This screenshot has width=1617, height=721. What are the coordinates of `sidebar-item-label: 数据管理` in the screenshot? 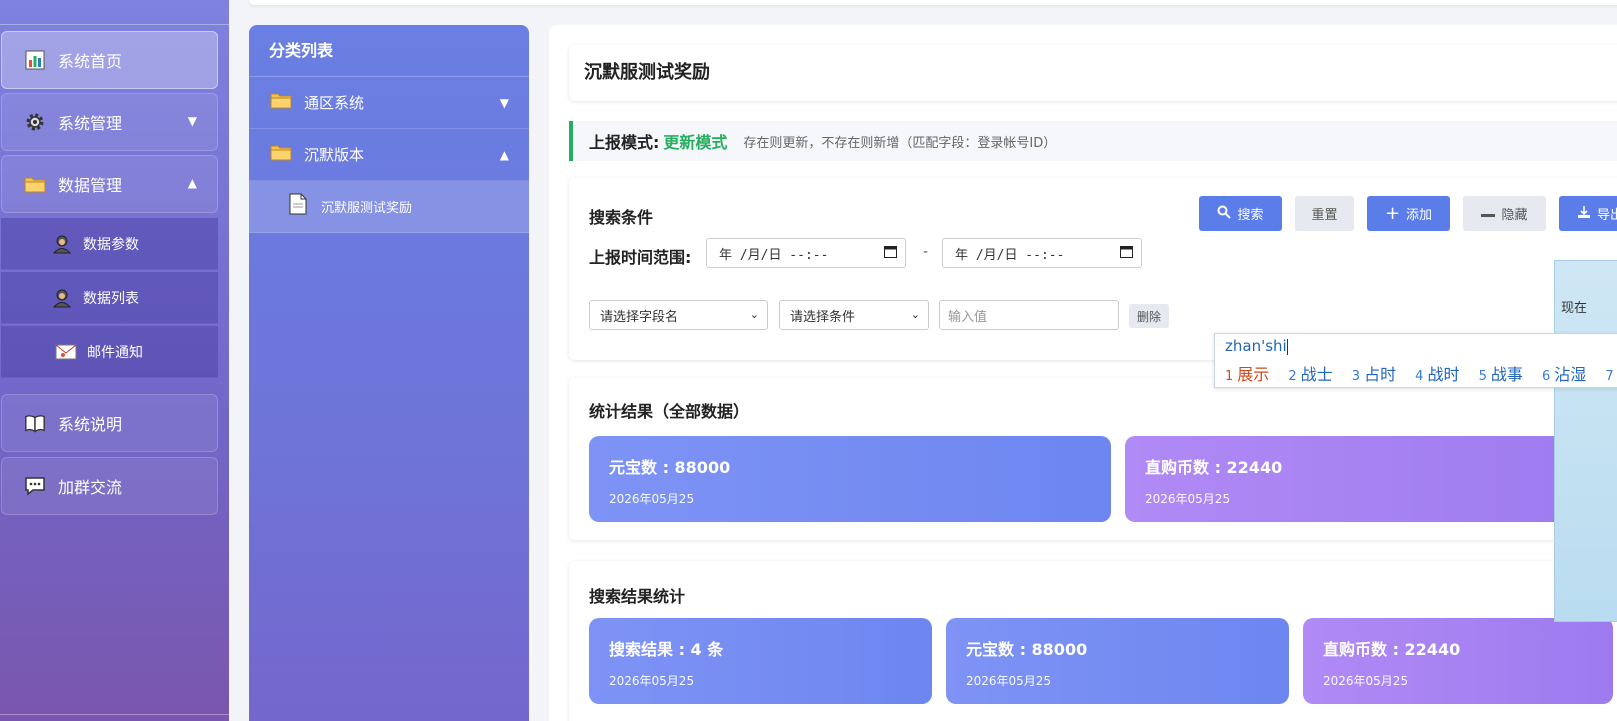 It's located at (90, 185).